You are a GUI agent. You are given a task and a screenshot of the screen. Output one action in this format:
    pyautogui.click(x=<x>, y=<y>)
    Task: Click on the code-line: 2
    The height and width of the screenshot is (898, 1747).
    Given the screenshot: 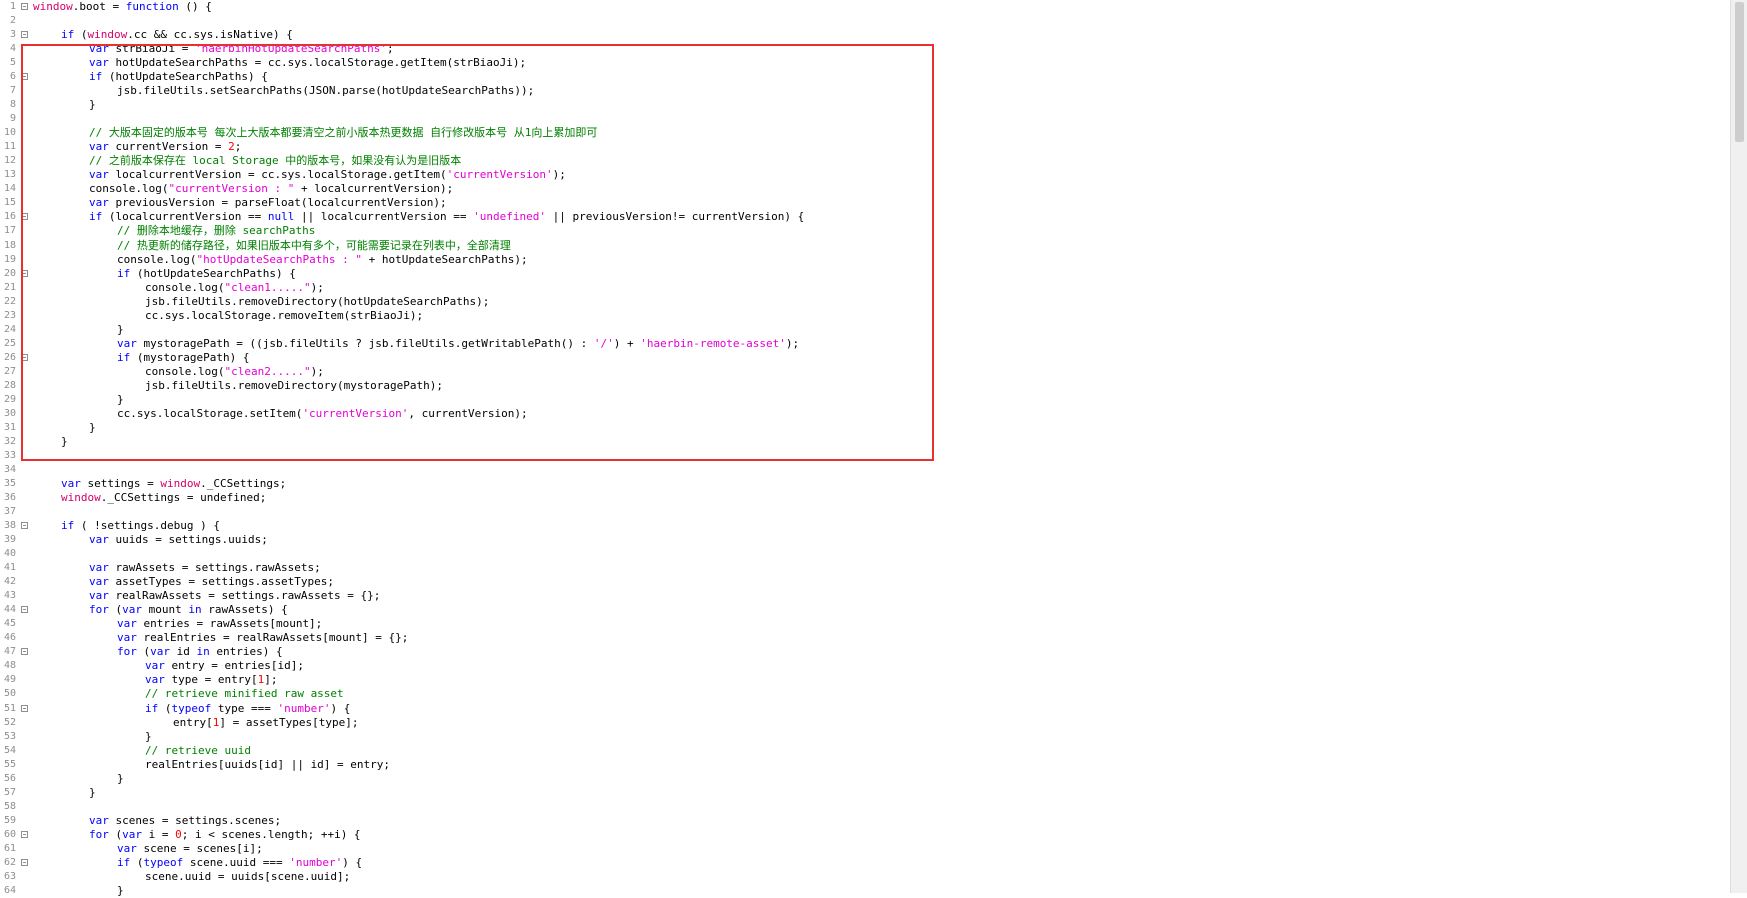 What is the action you would take?
    pyautogui.click(x=872, y=21)
    